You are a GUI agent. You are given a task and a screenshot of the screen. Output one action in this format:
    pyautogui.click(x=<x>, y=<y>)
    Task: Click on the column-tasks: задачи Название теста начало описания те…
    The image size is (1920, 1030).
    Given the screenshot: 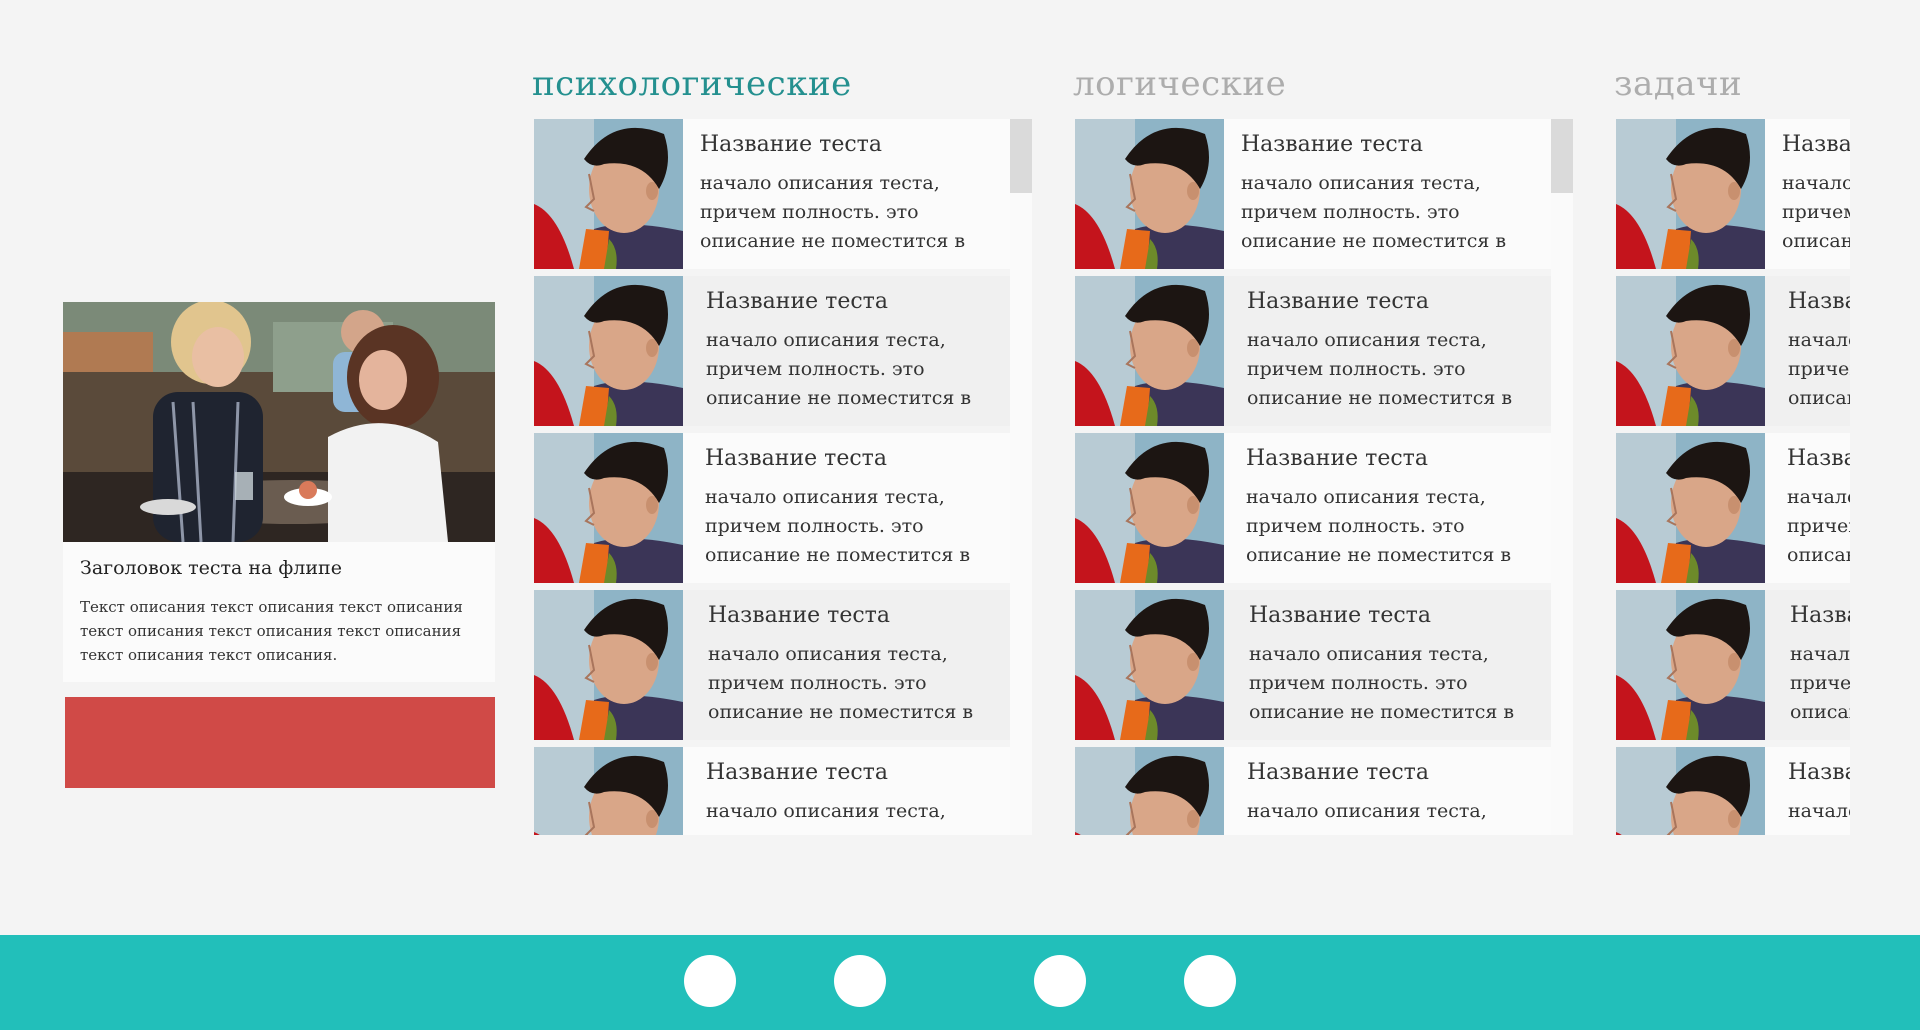 What is the action you would take?
    pyautogui.click(x=1732, y=447)
    